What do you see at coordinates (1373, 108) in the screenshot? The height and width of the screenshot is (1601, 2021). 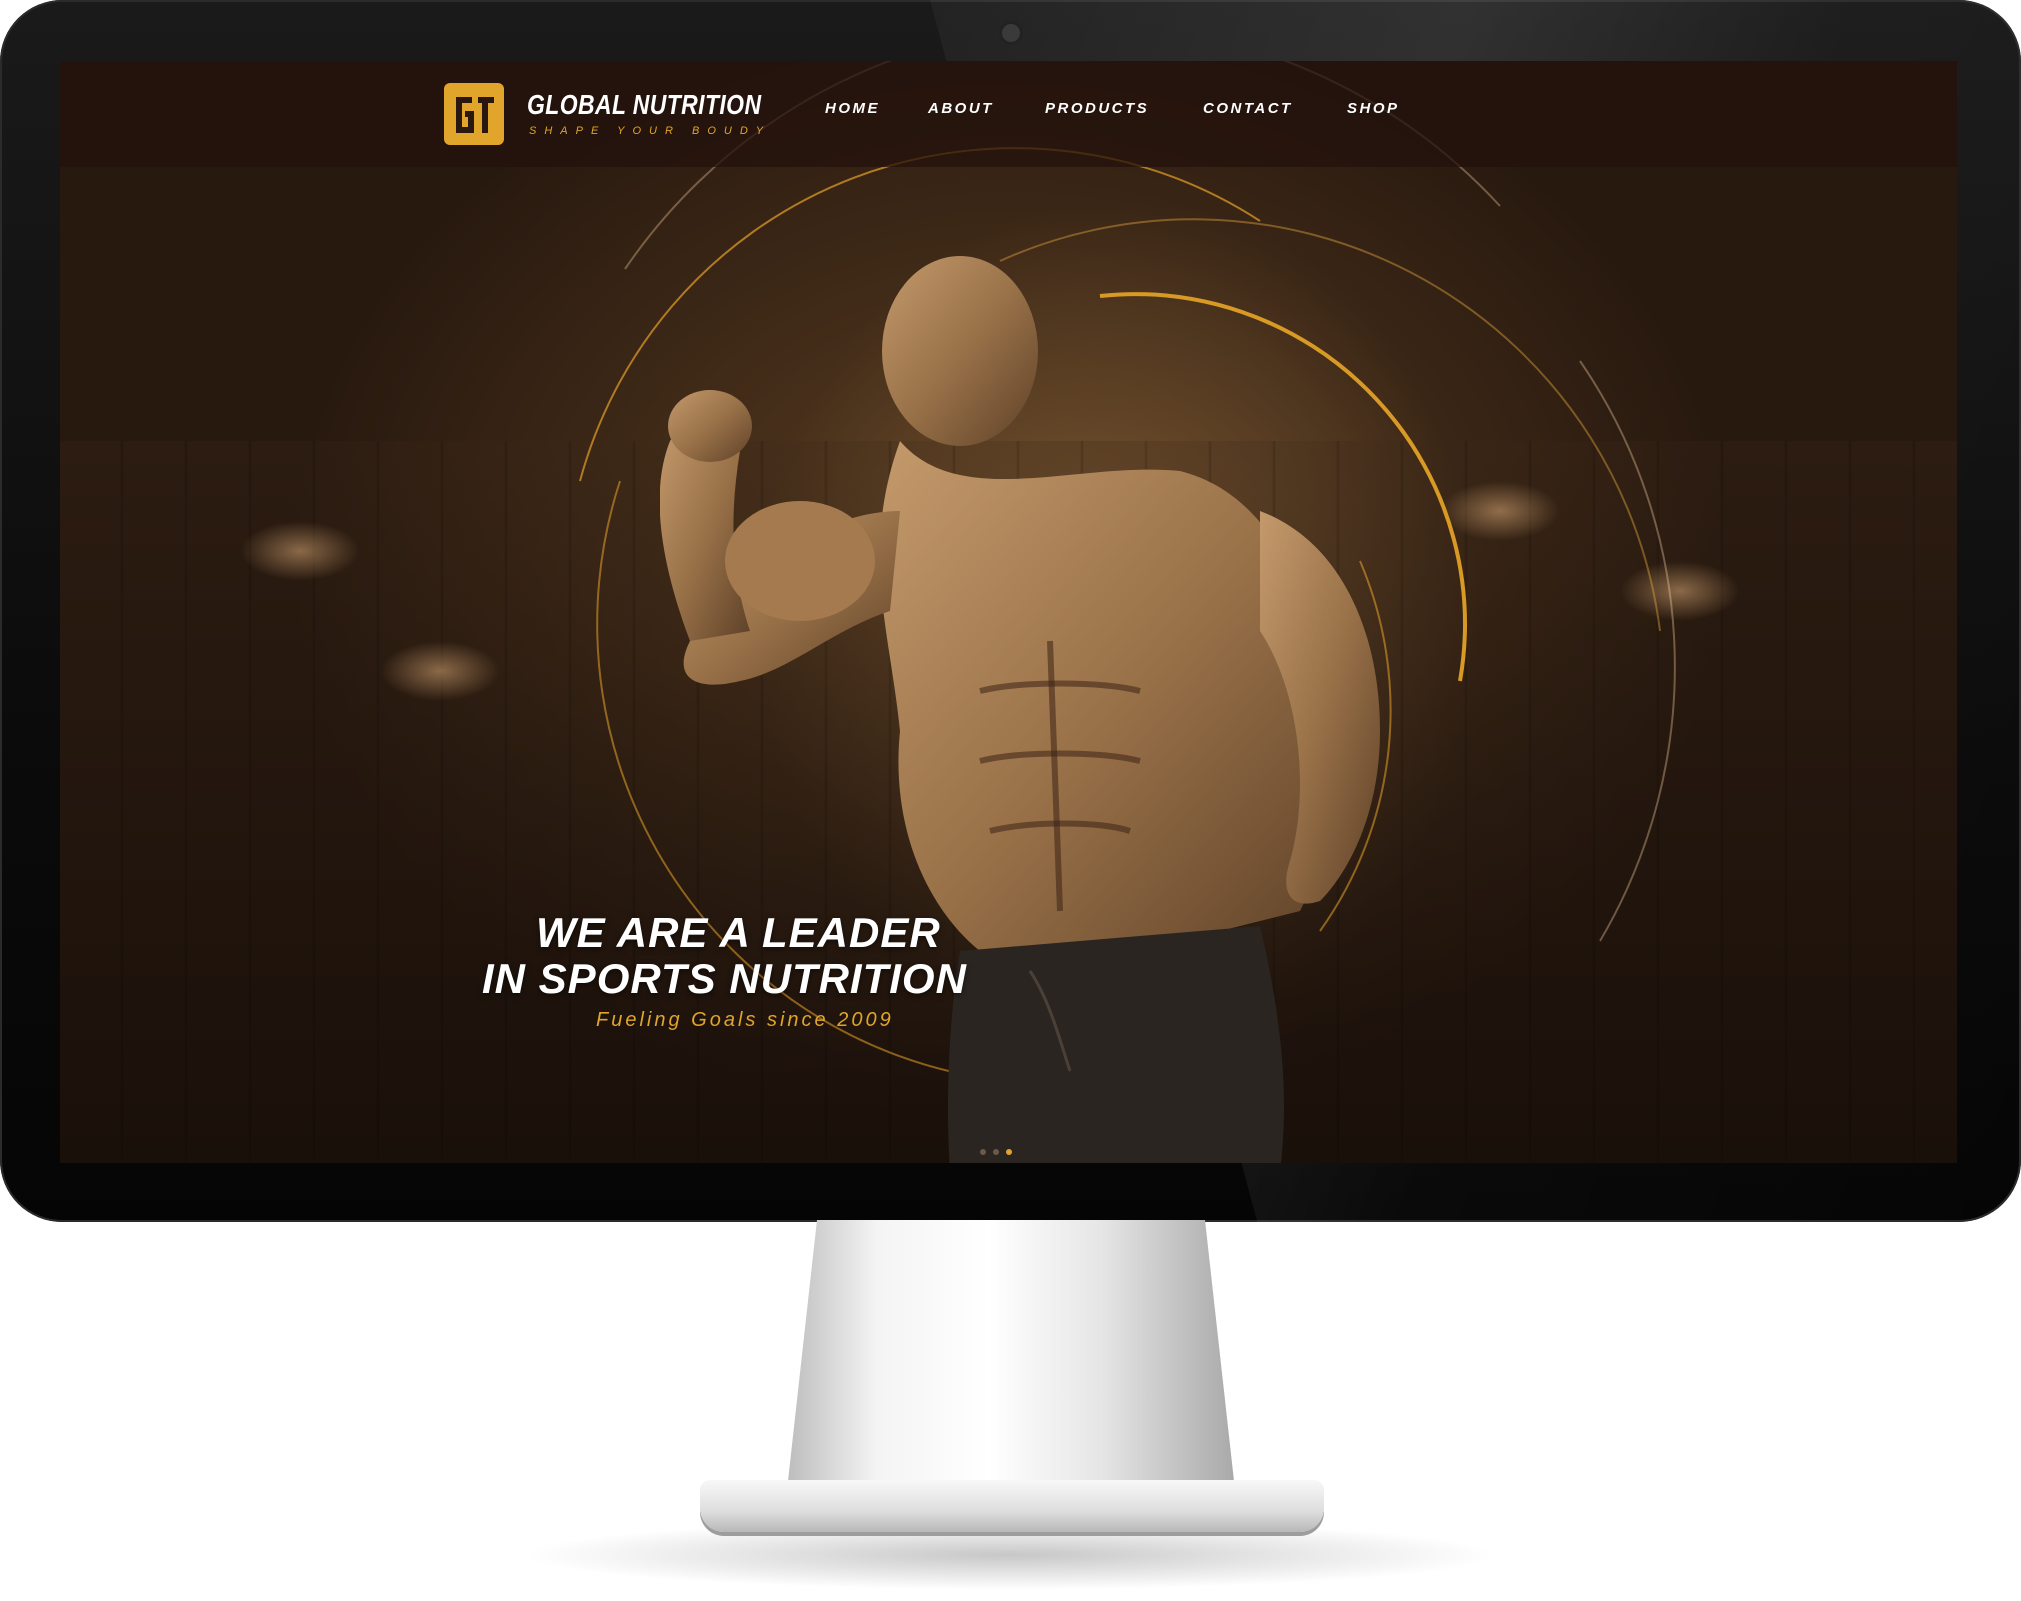 I see `nav-shop: SHOP` at bounding box center [1373, 108].